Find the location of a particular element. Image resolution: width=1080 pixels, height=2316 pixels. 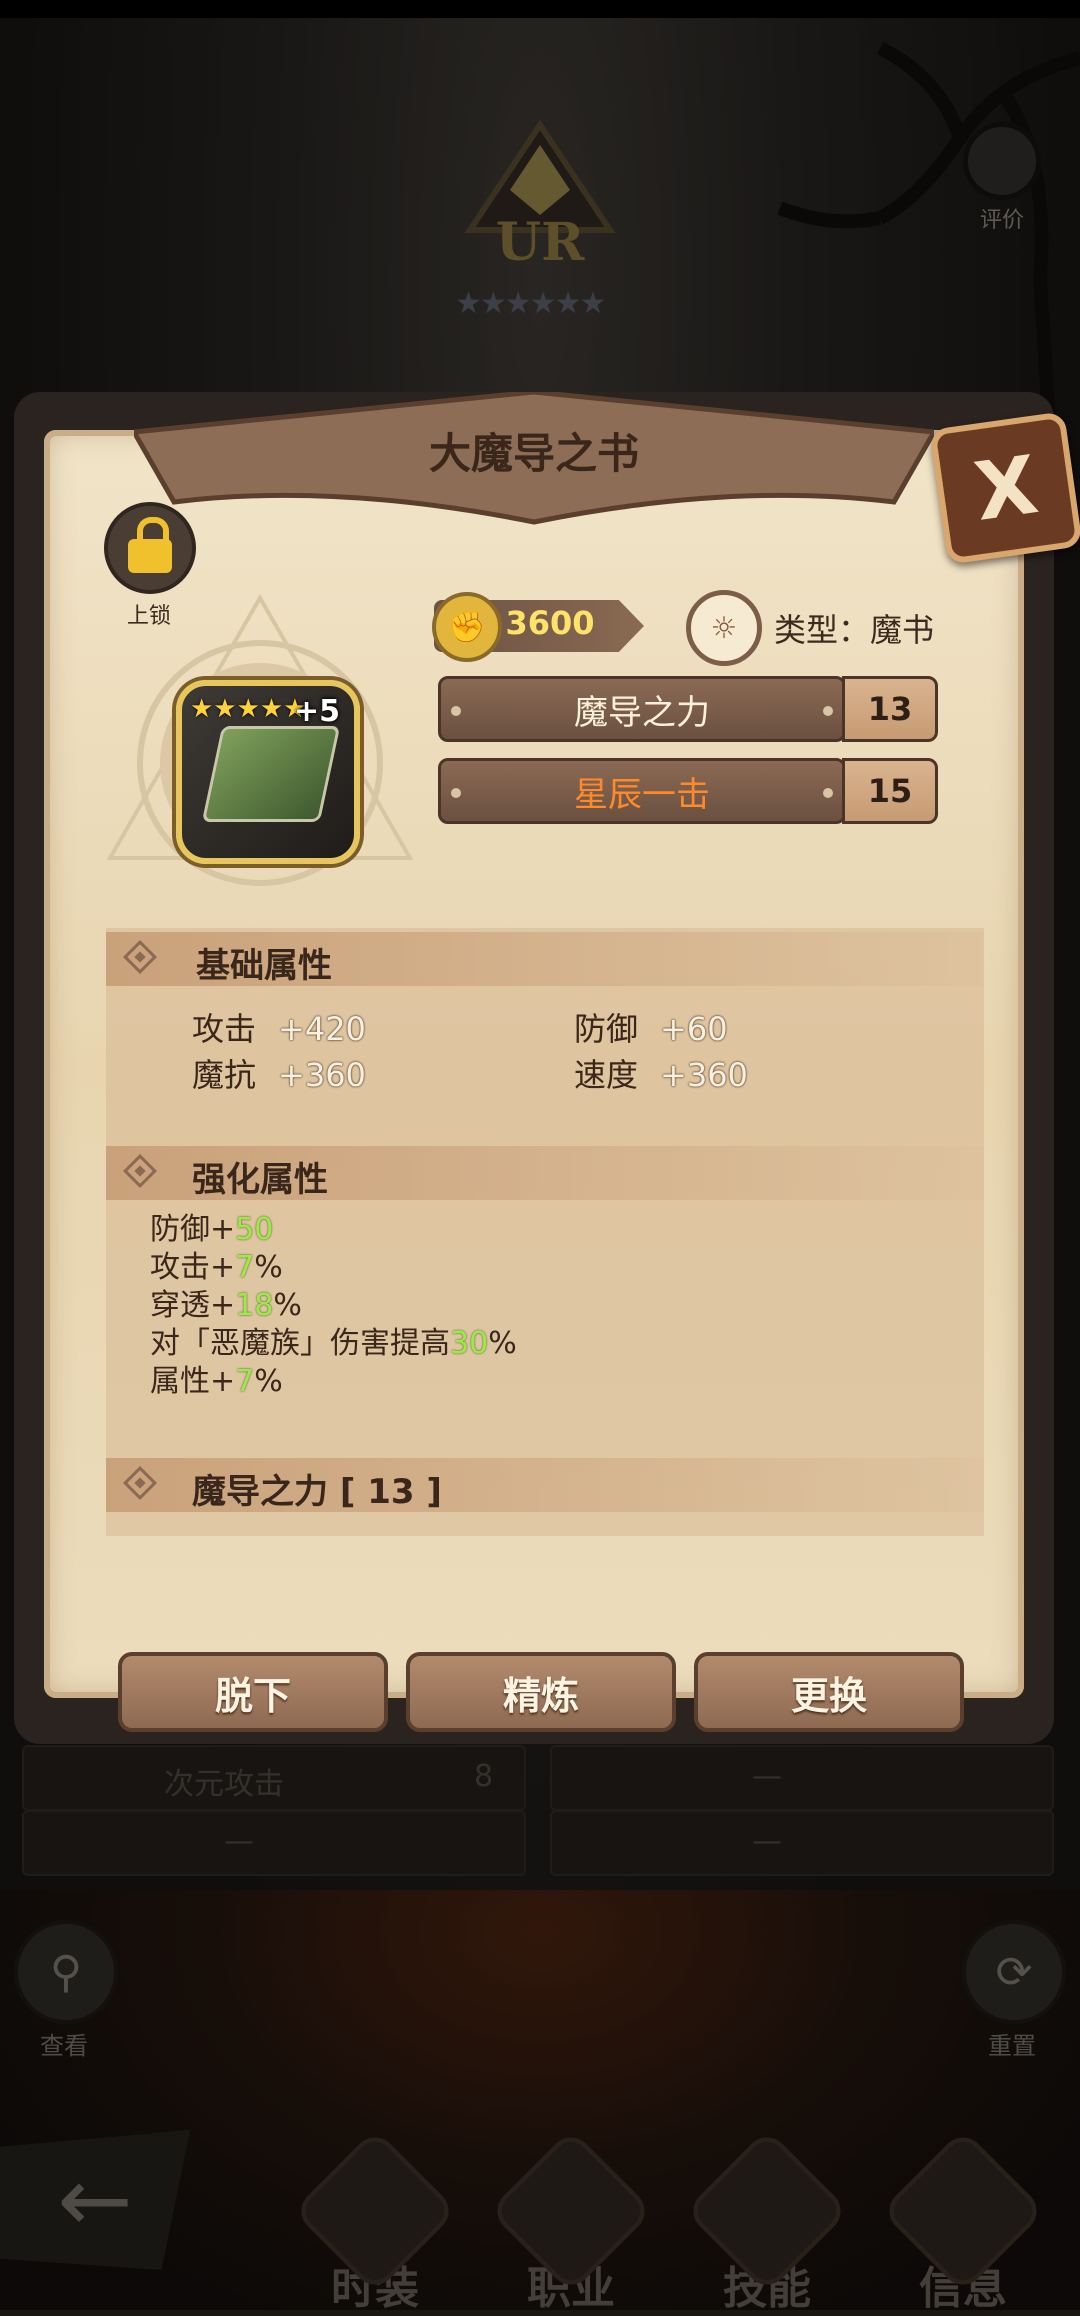

skill-row: 魔导之力 13 is located at coordinates (688, 711).